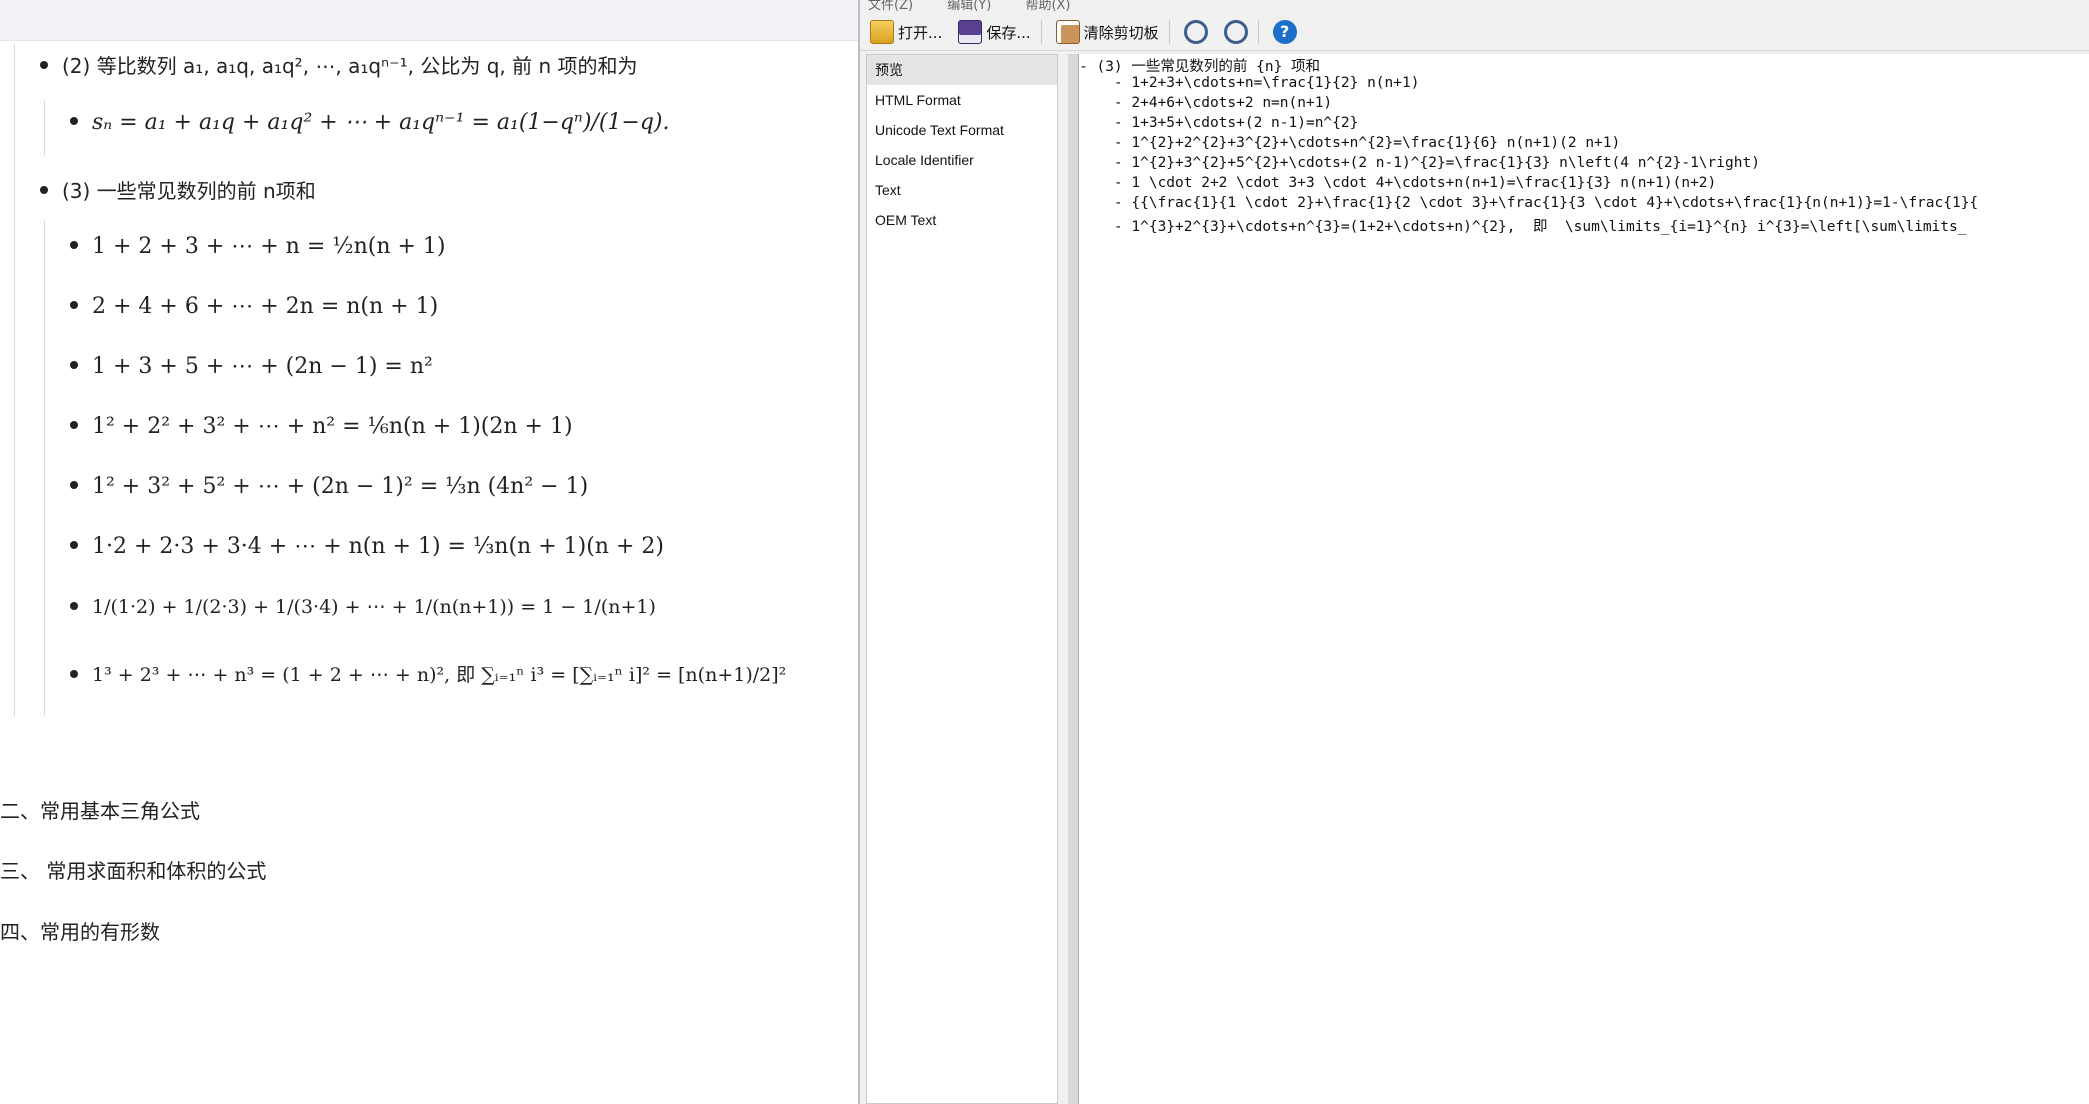 The height and width of the screenshot is (1104, 2089). What do you see at coordinates (1474, 32) in the screenshot?
I see `toolbar: 打开... 保存... 清除剪切板 ?` at bounding box center [1474, 32].